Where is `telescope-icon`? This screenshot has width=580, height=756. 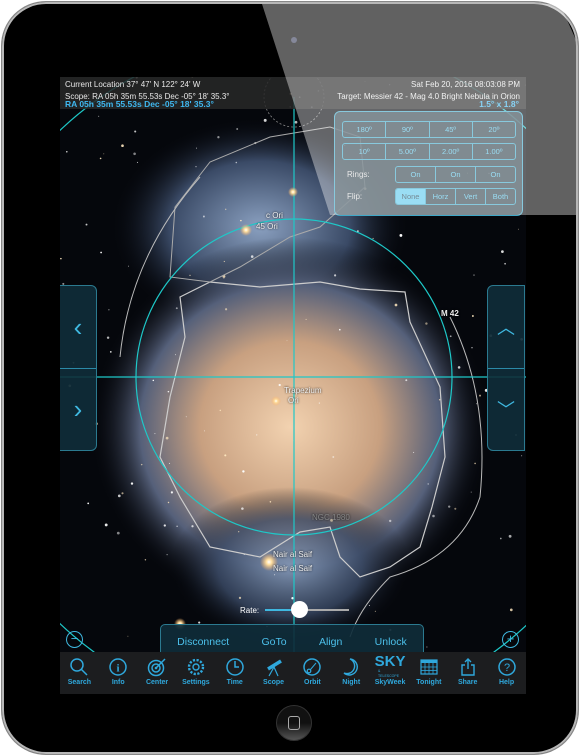 telescope-icon is located at coordinates (274, 667).